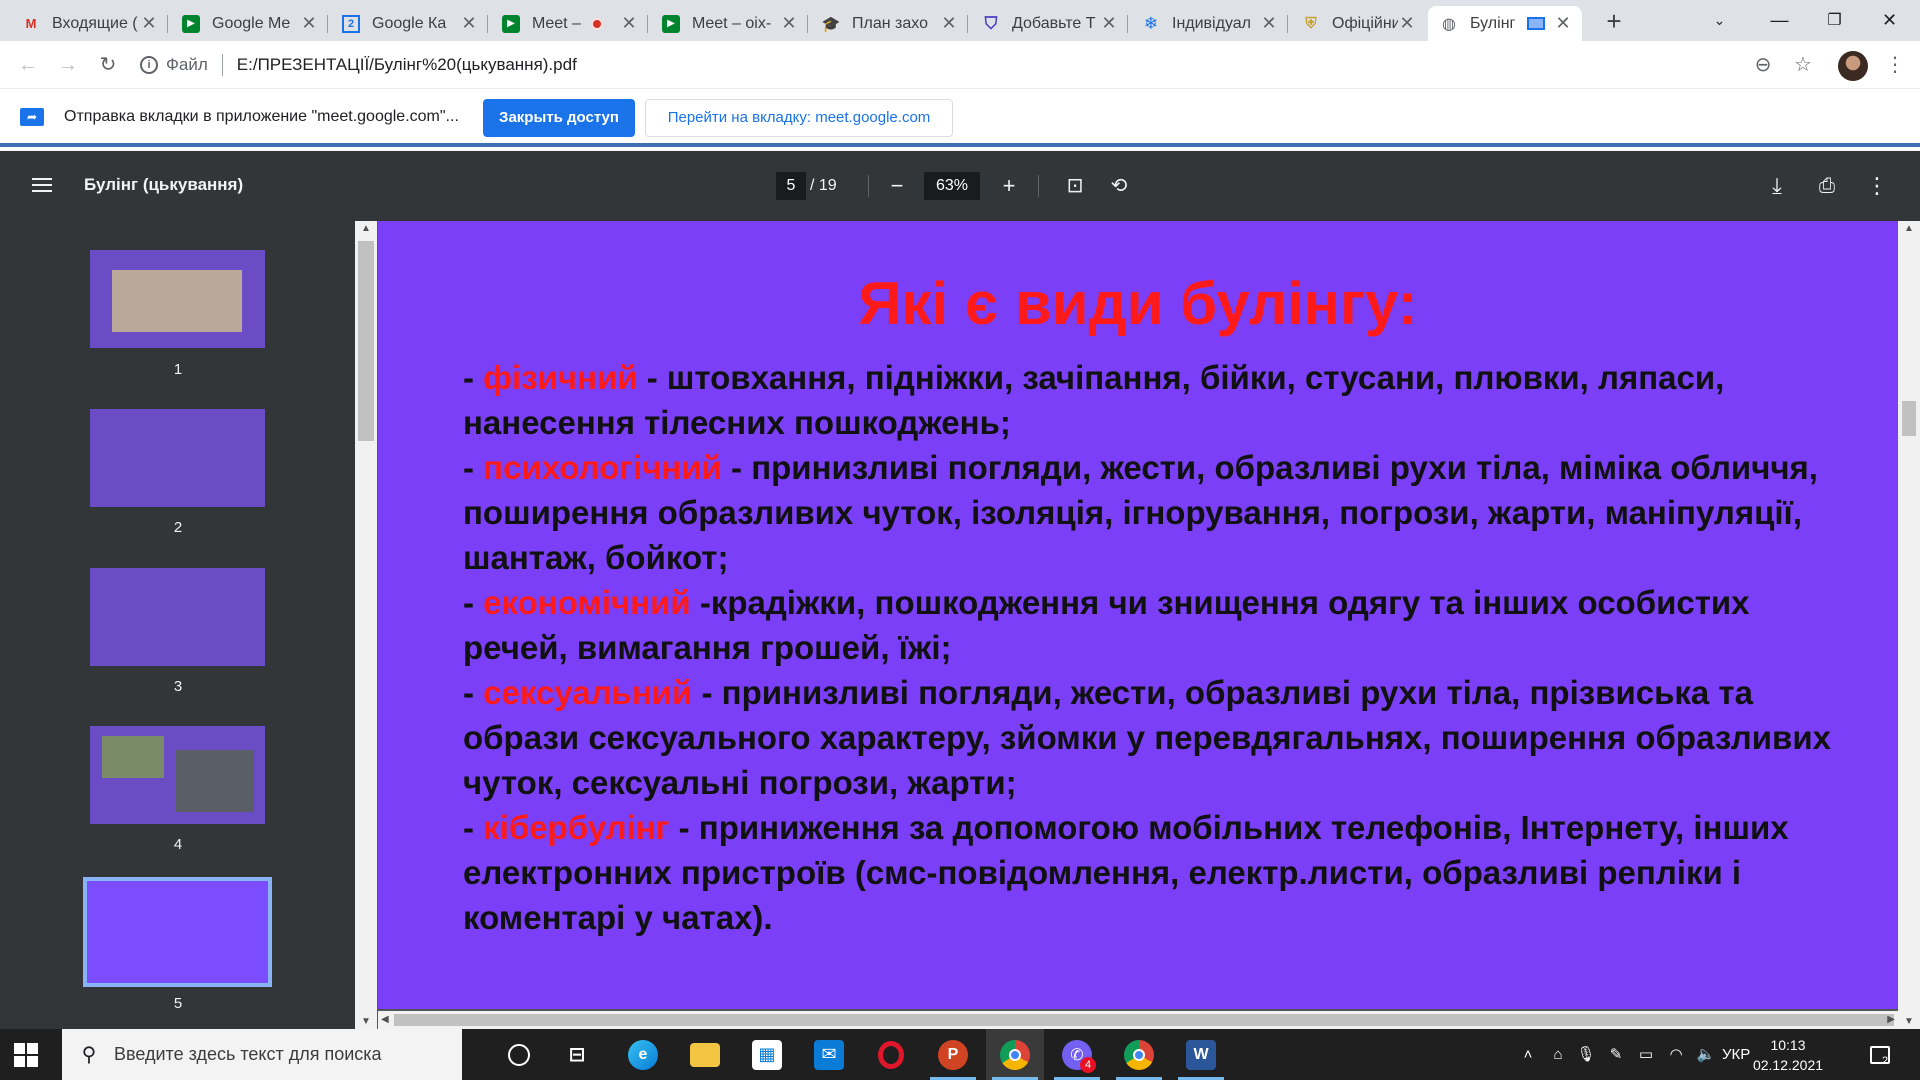 This screenshot has width=1920, height=1080. What do you see at coordinates (559, 118) in the screenshot?
I see `stop-sharing-button: Закрыть доступ` at bounding box center [559, 118].